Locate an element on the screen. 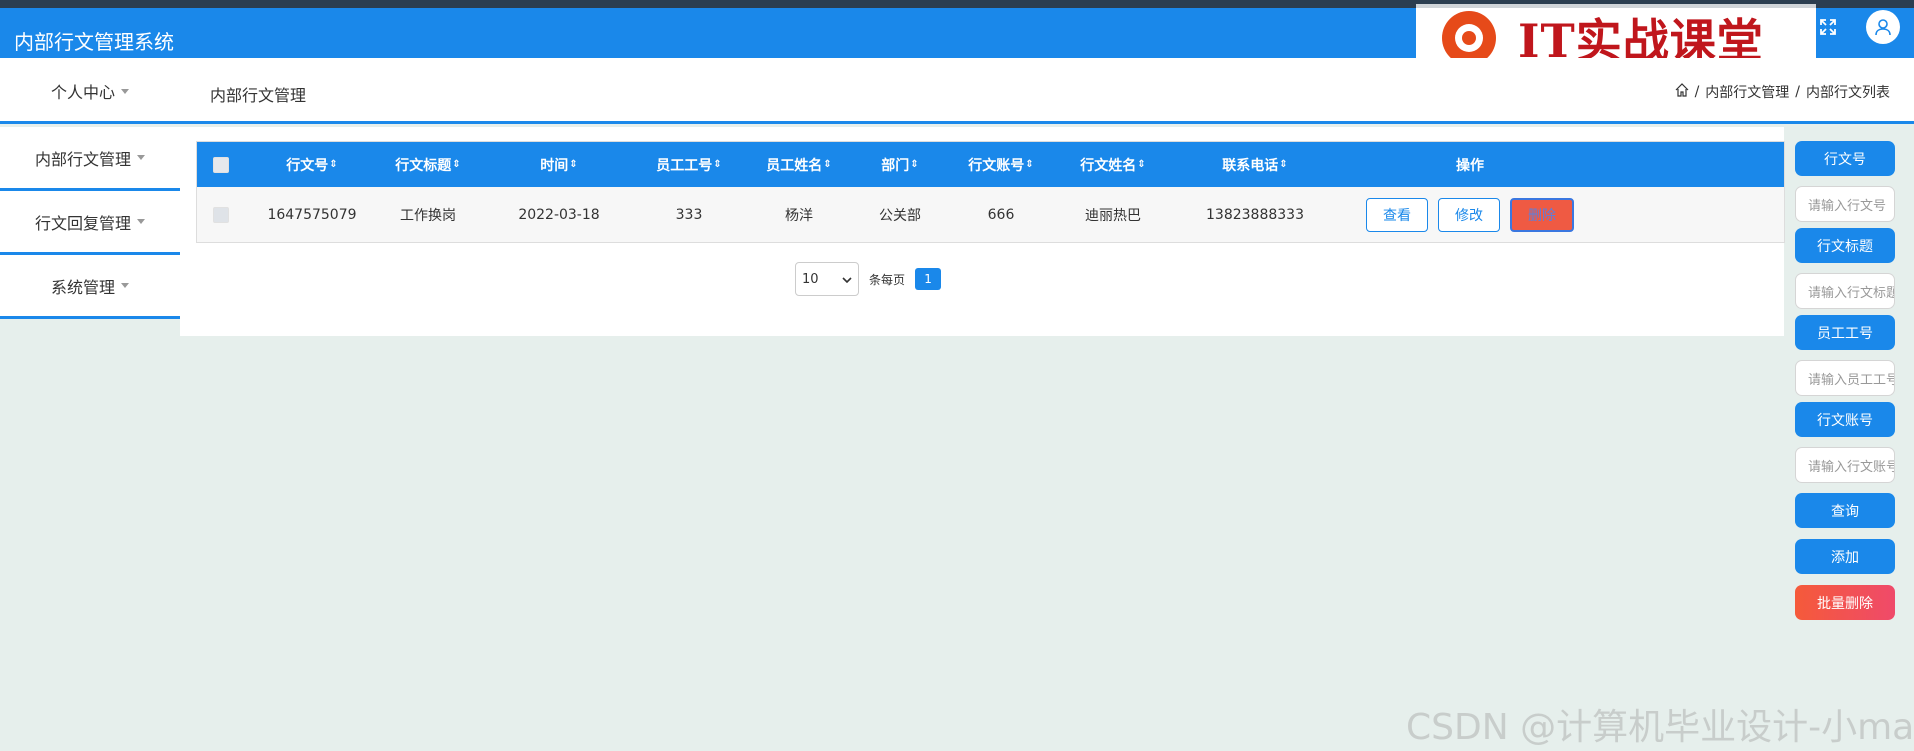  cell-doc-name: 迪丽热巴 is located at coordinates (1113, 215).